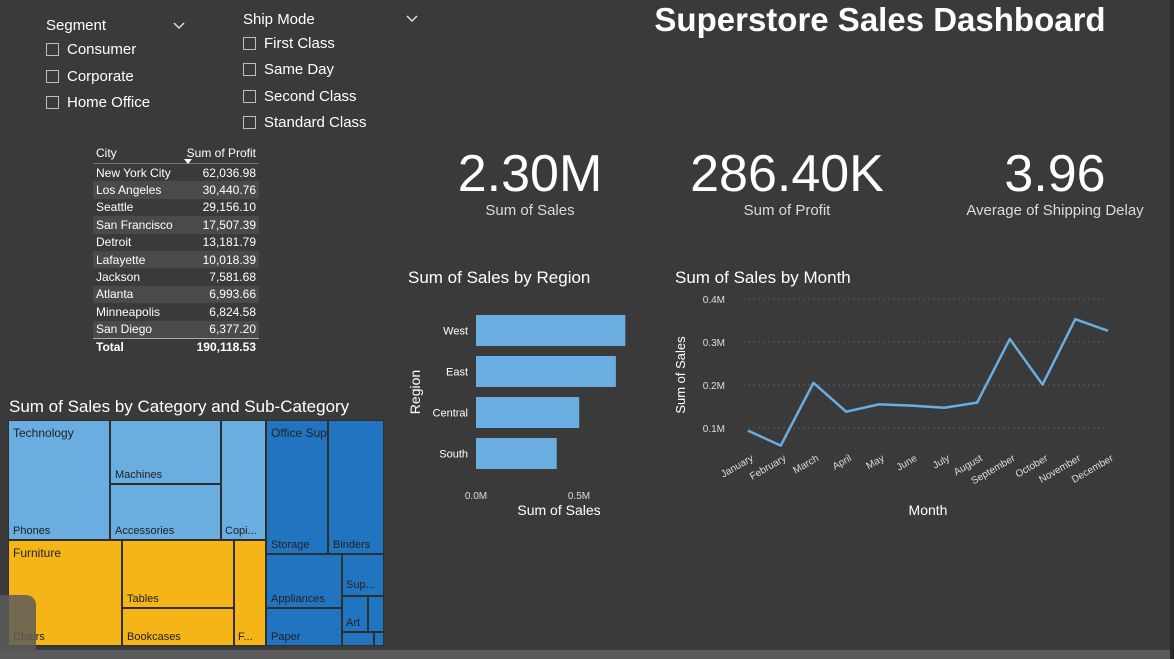 The image size is (1174, 659). What do you see at coordinates (176, 172) in the screenshot?
I see `table-row: New York City 62,036.98` at bounding box center [176, 172].